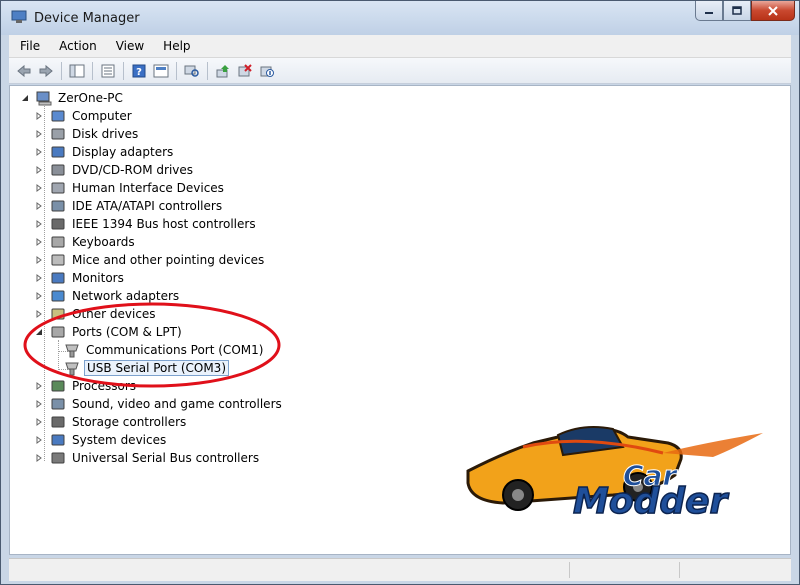 The height and width of the screenshot is (585, 800). I want to click on console-button, so click(161, 71).